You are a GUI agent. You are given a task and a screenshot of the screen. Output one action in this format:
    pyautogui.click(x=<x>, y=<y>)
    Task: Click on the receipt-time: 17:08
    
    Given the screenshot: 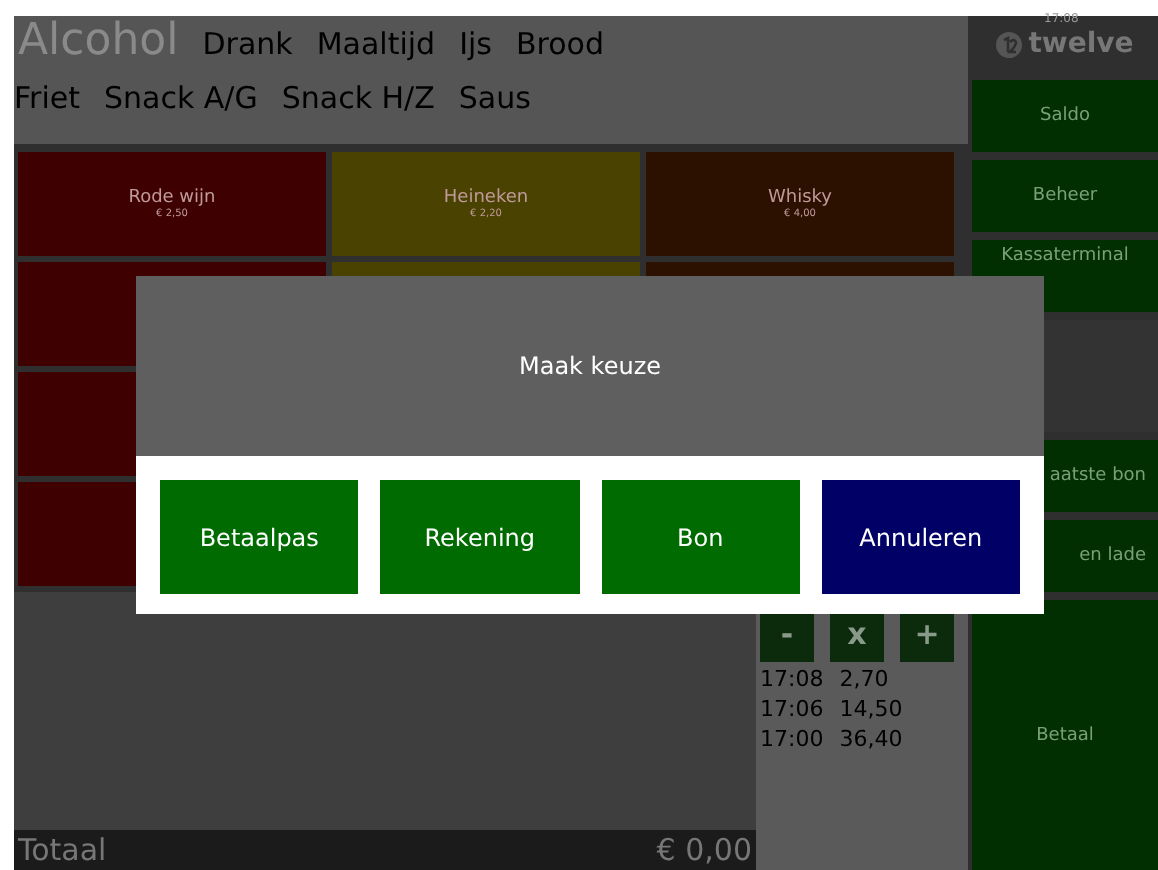 What is the action you would take?
    pyautogui.click(x=792, y=679)
    